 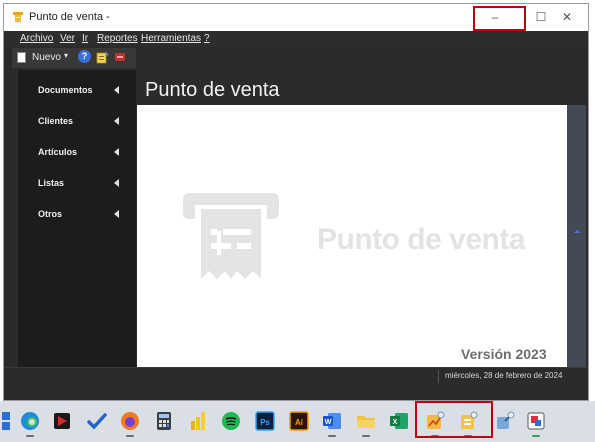 I want to click on status-divider, so click(x=438, y=376).